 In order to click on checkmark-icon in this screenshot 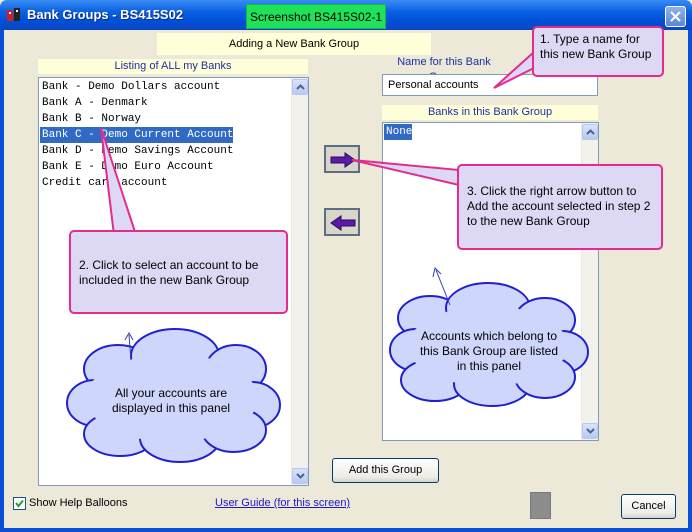, I will do `click(19, 503)`.